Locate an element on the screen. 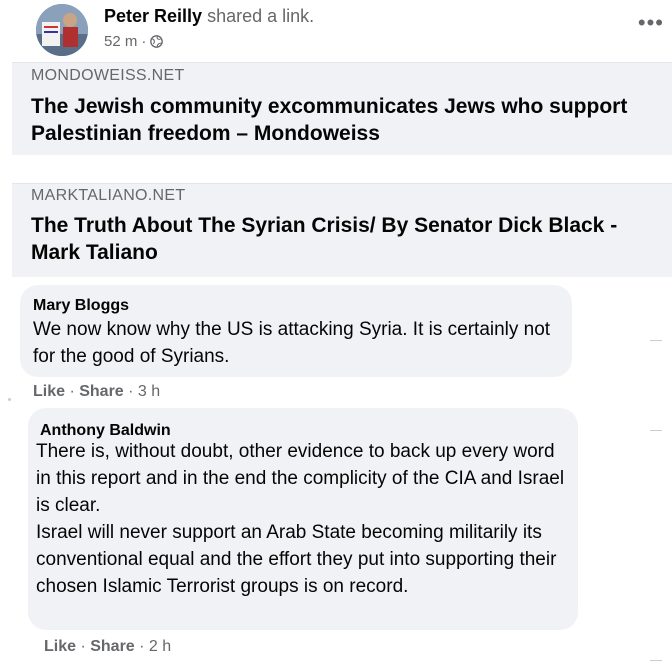  avatar-image is located at coordinates (62, 30).